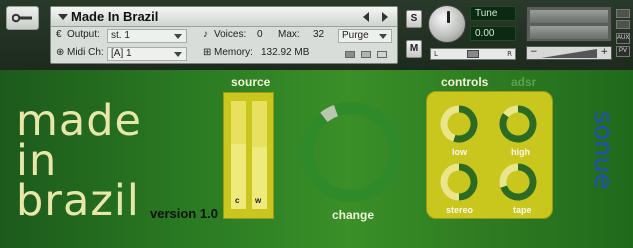 This screenshot has width=633, height=248. I want to click on max-label: Max:, so click(289, 34).